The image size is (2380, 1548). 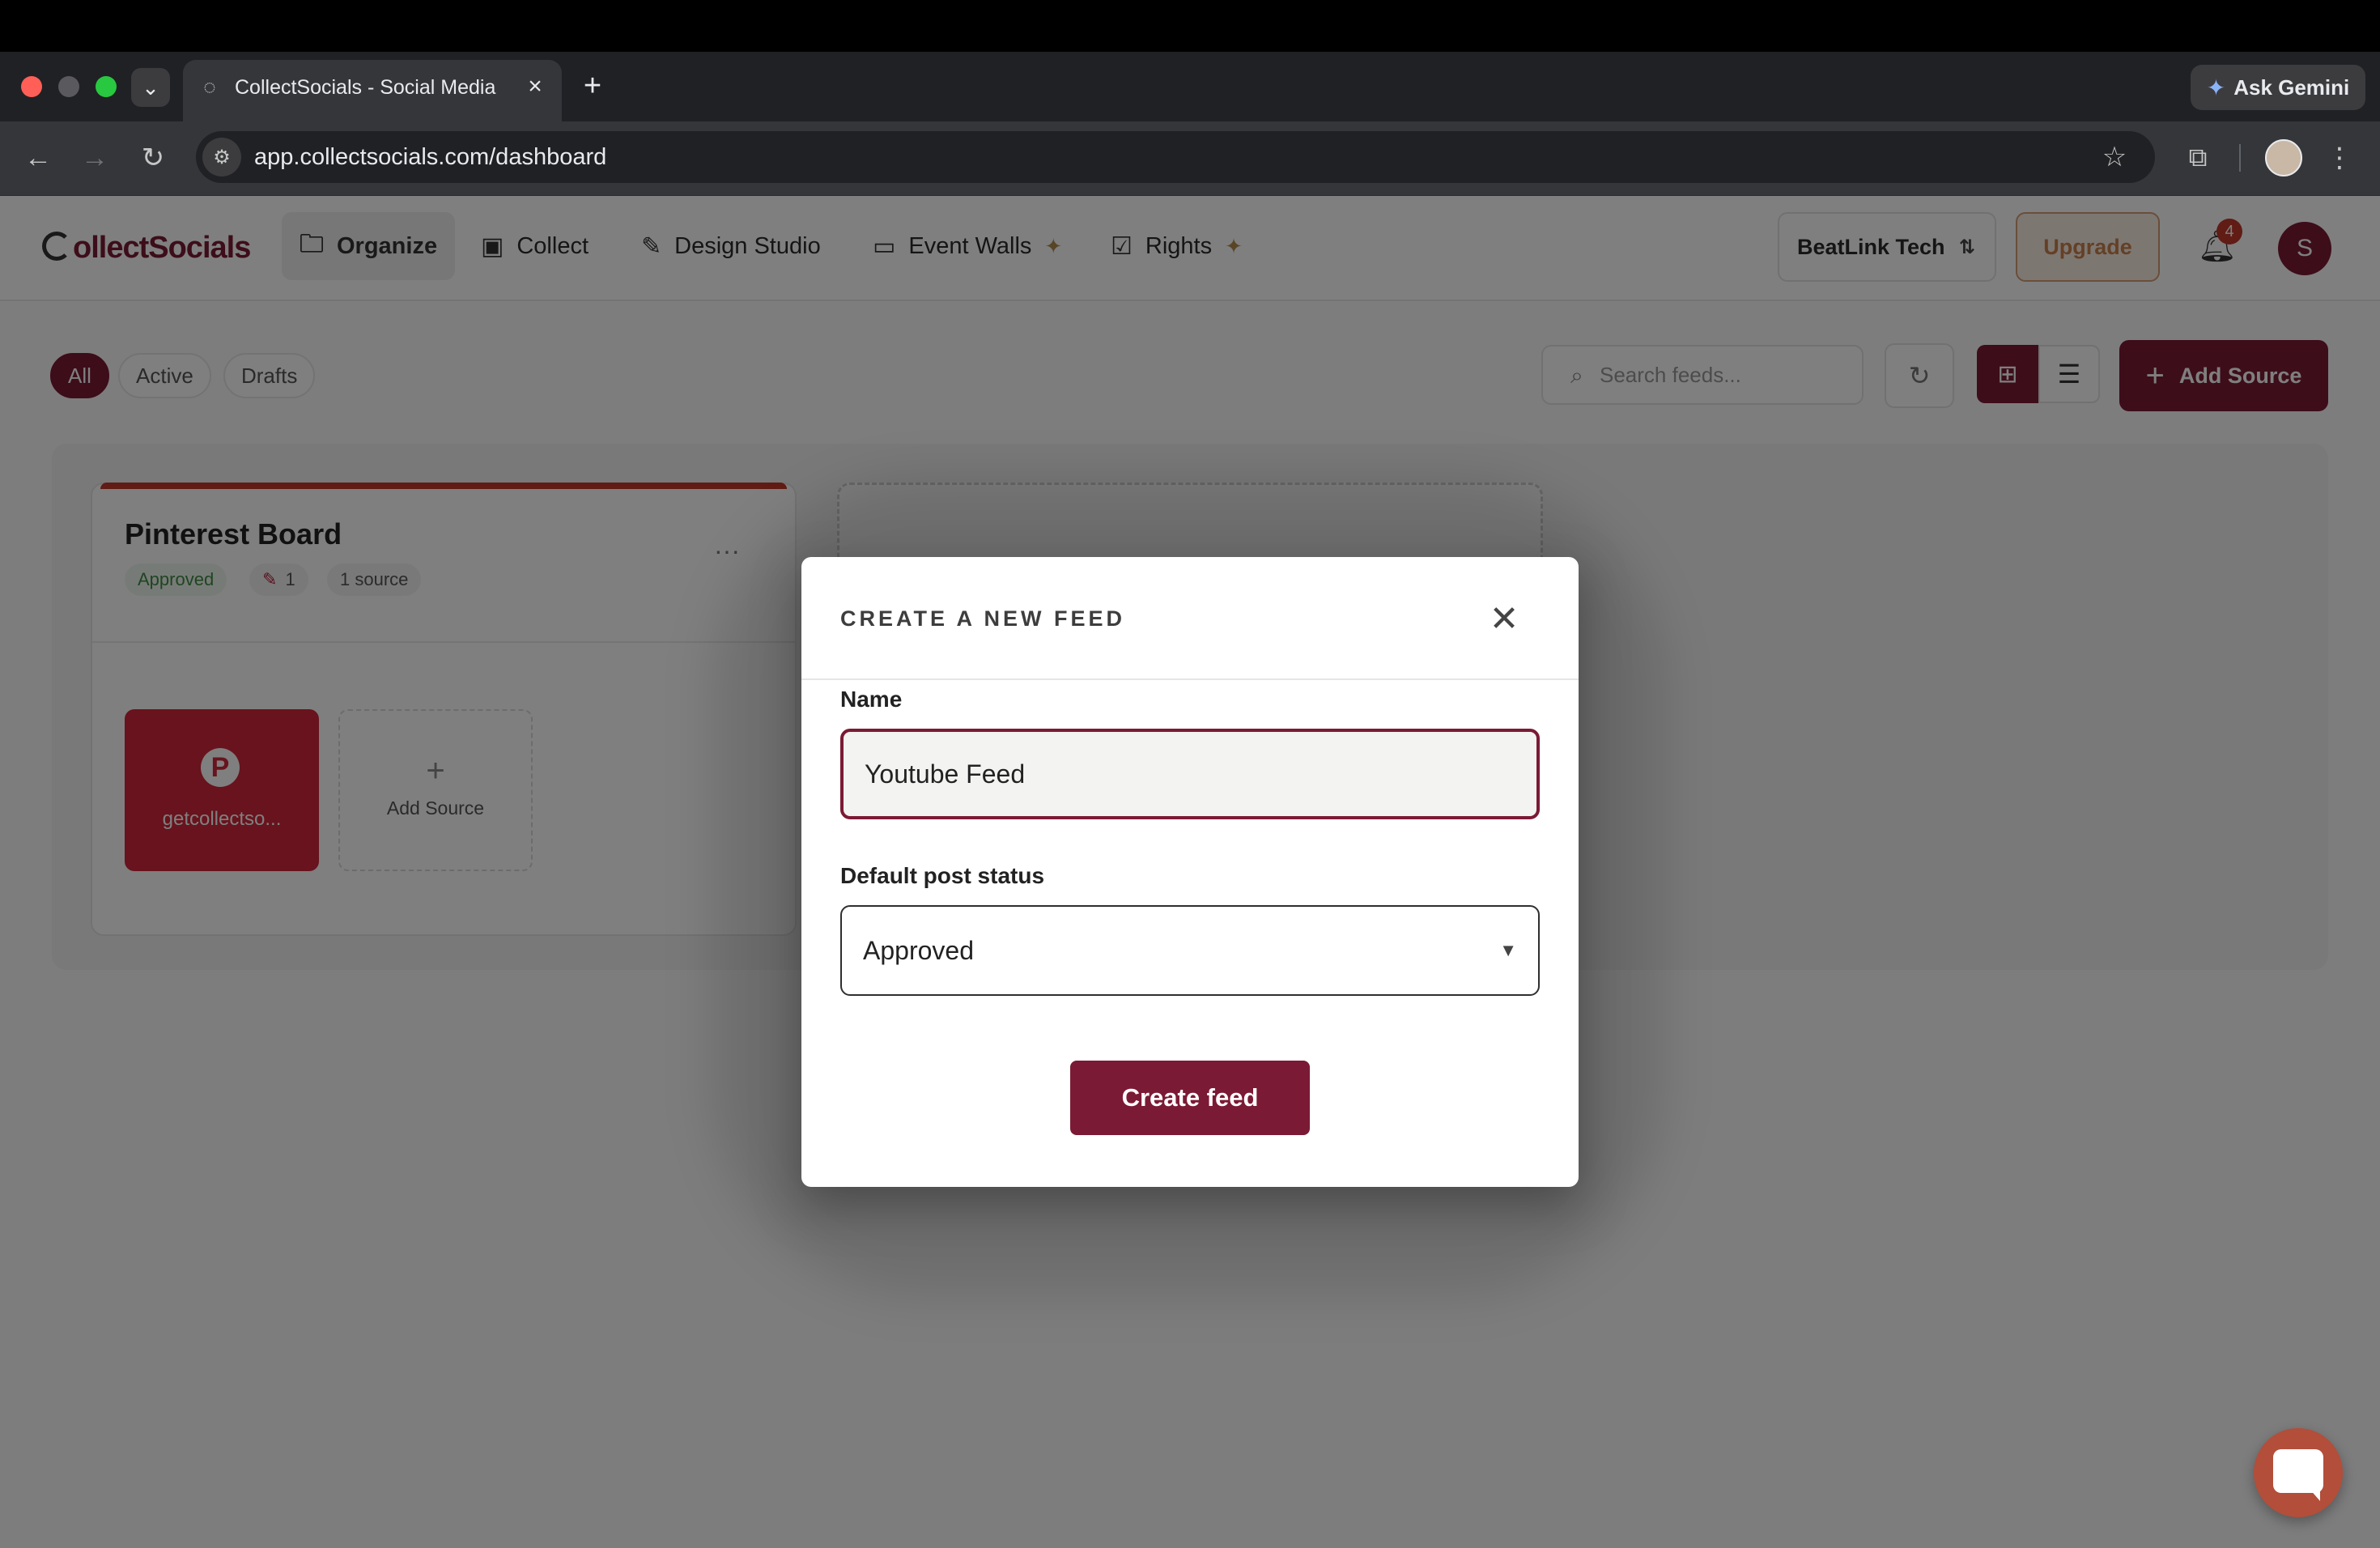 I want to click on site-settings-button: ⚙, so click(x=221, y=157).